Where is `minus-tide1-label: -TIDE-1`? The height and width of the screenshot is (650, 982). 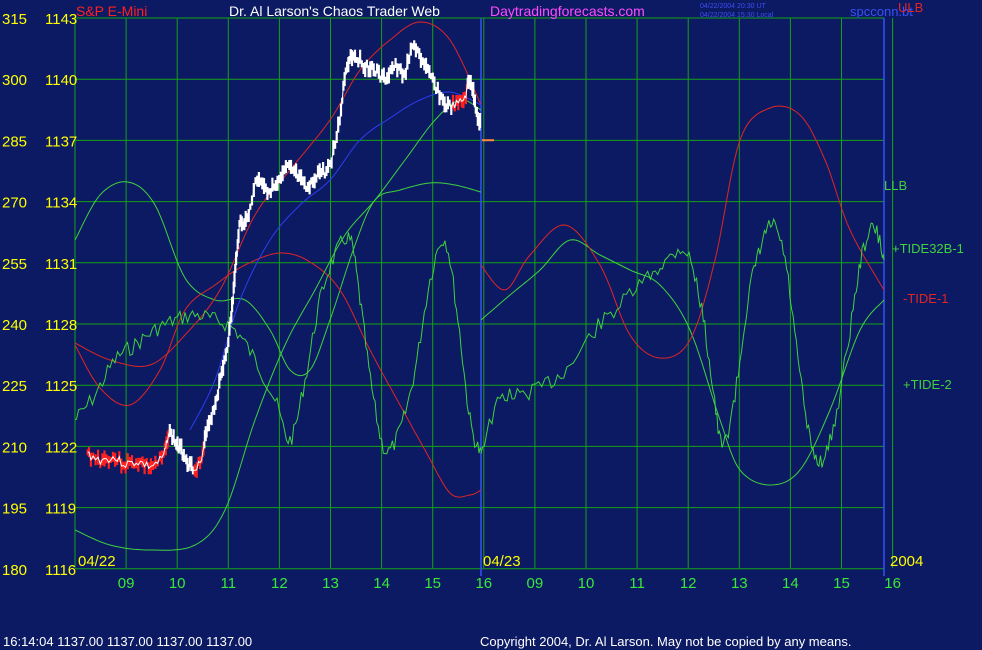 minus-tide1-label: -TIDE-1 is located at coordinates (926, 298).